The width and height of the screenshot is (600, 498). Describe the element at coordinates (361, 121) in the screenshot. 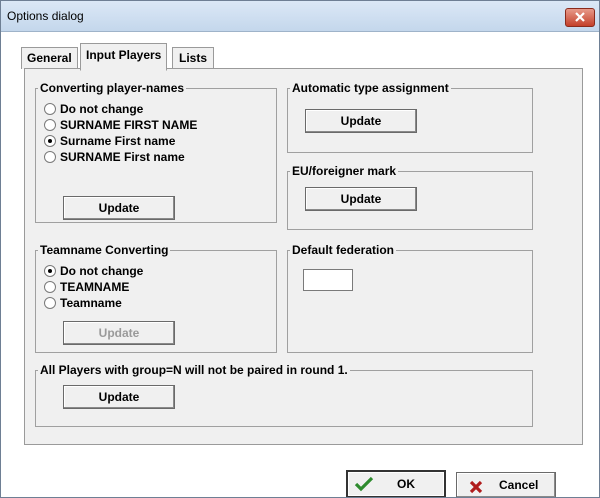

I see `auto-type-update-button: Update` at that location.